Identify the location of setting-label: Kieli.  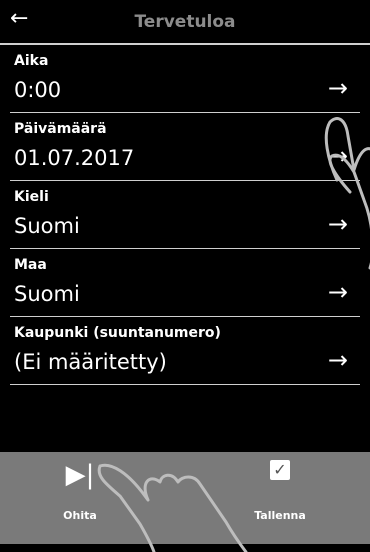
(31, 197).